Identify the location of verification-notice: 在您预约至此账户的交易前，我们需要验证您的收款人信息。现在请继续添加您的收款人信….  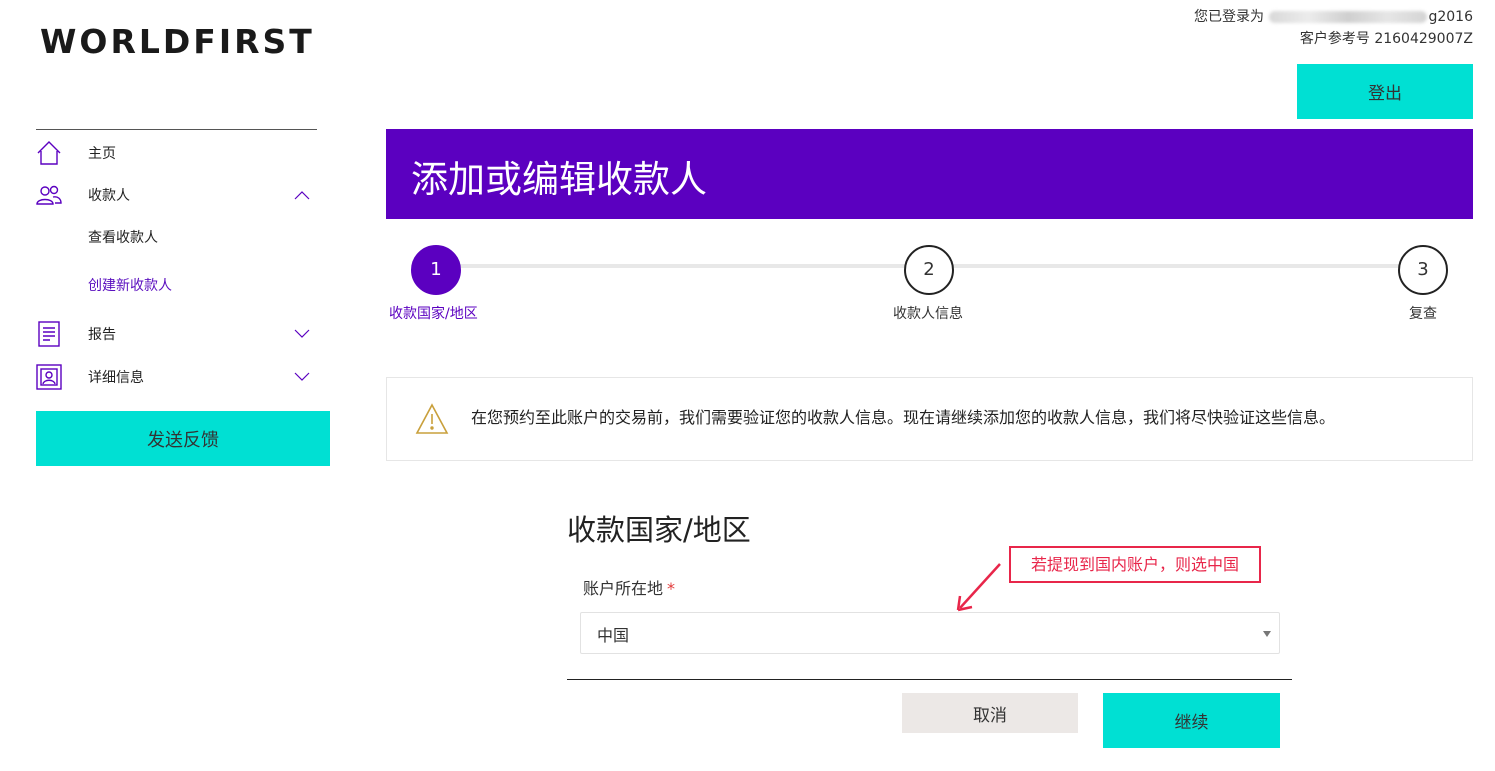
(929, 419).